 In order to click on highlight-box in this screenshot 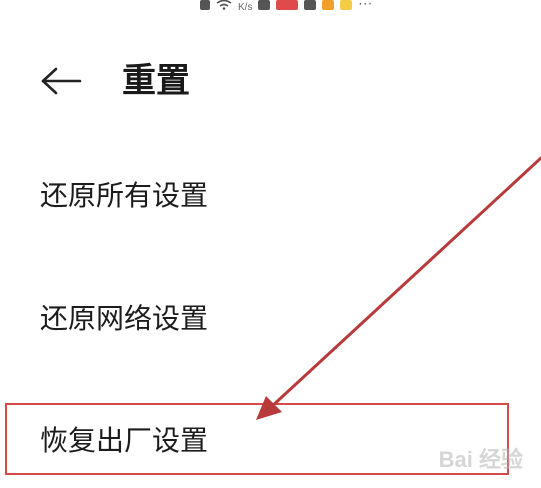, I will do `click(257, 439)`.